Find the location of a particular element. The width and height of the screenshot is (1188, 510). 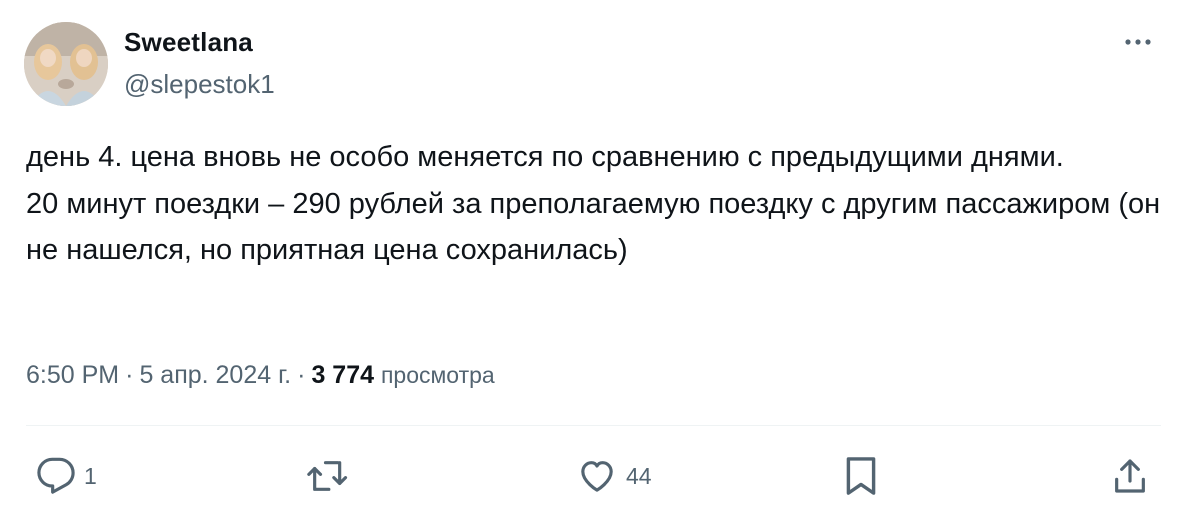

tweet-time: 6:50 PM is located at coordinates (72, 375).